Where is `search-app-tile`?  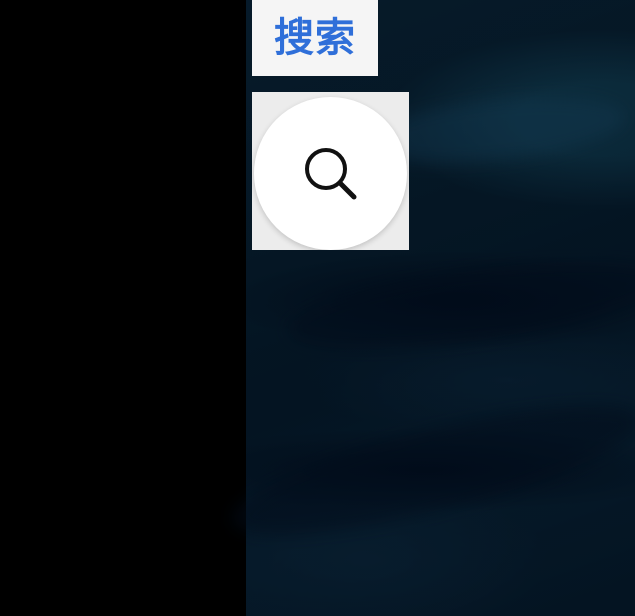
search-app-tile is located at coordinates (330, 171).